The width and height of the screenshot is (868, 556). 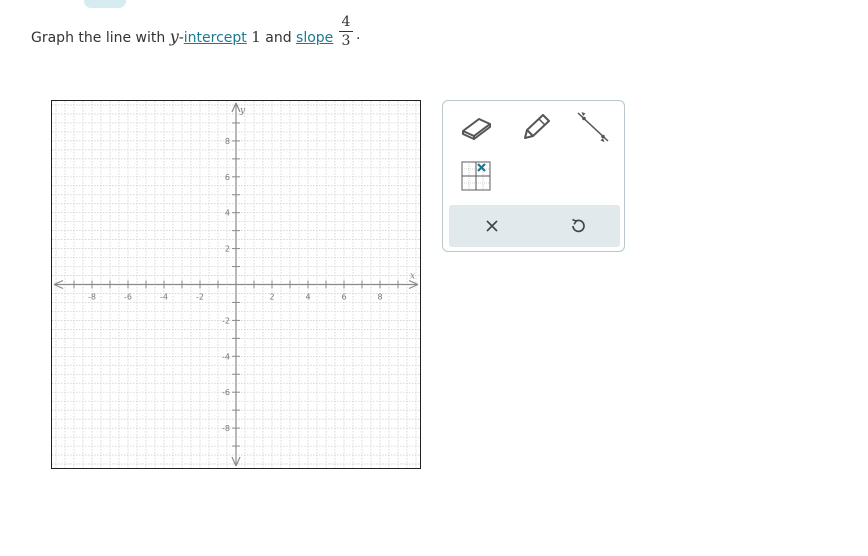 I want to click on eraser-tool, so click(x=476, y=127).